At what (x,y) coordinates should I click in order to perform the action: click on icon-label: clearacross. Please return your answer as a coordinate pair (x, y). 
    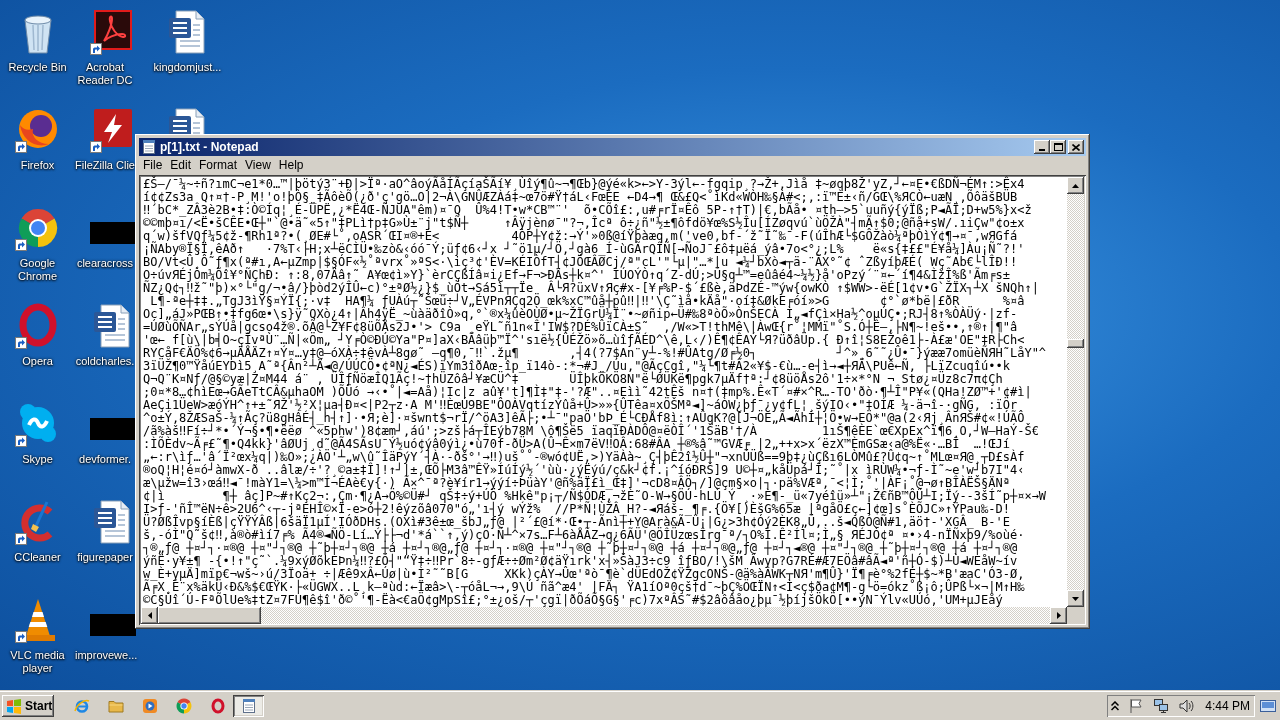
    Looking at the image, I should click on (105, 263).